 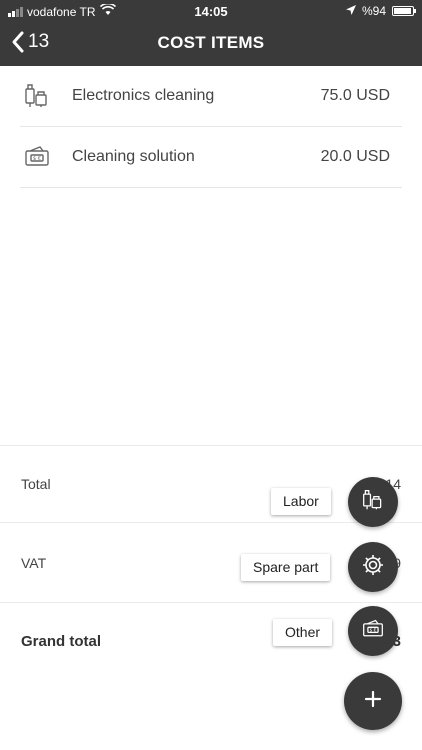 I want to click on fab-other-button: $ €, so click(x=373, y=631).